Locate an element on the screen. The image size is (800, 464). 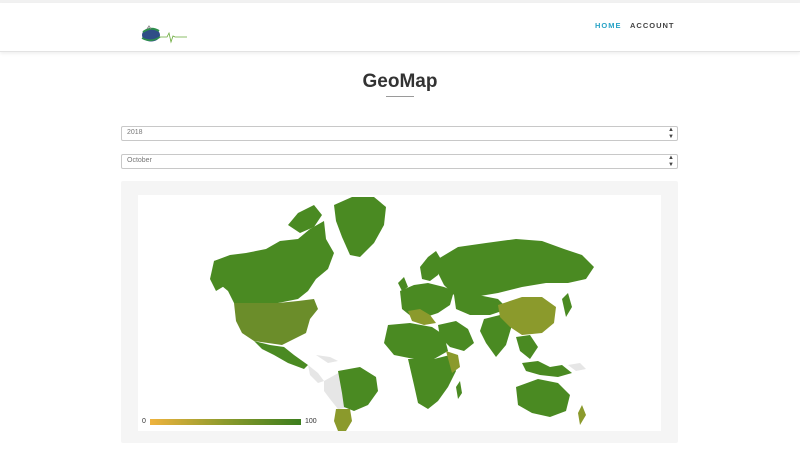
region-usa is located at coordinates (276, 322).